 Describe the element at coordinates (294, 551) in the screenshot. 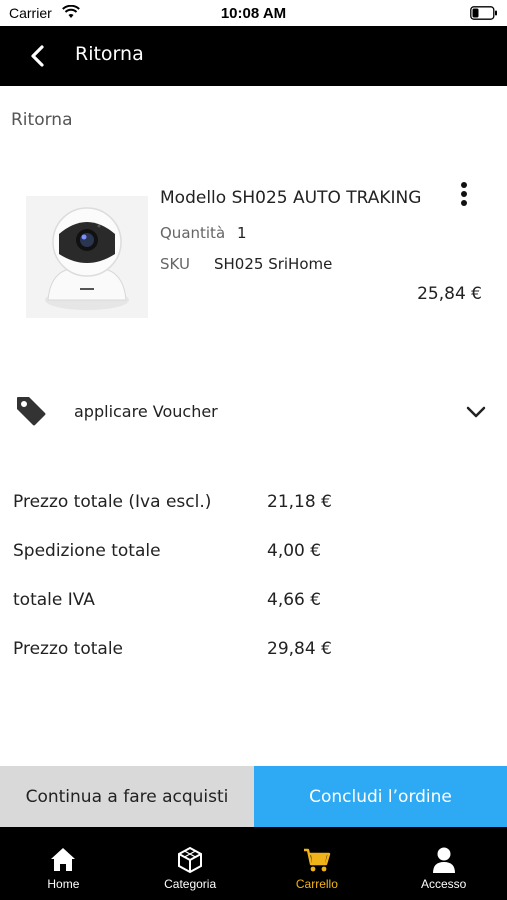

I see `summary-value: 4,00 €` at that location.